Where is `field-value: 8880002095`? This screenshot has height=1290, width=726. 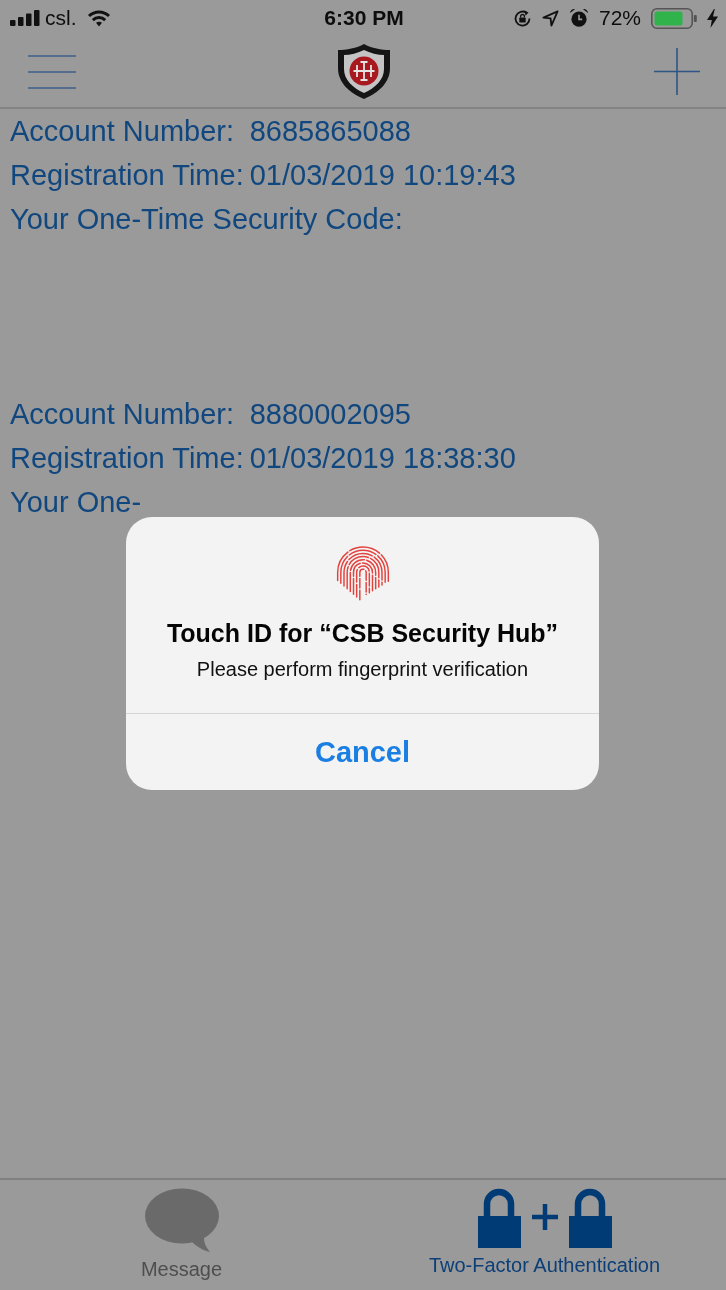
field-value: 8880002095 is located at coordinates (330, 414).